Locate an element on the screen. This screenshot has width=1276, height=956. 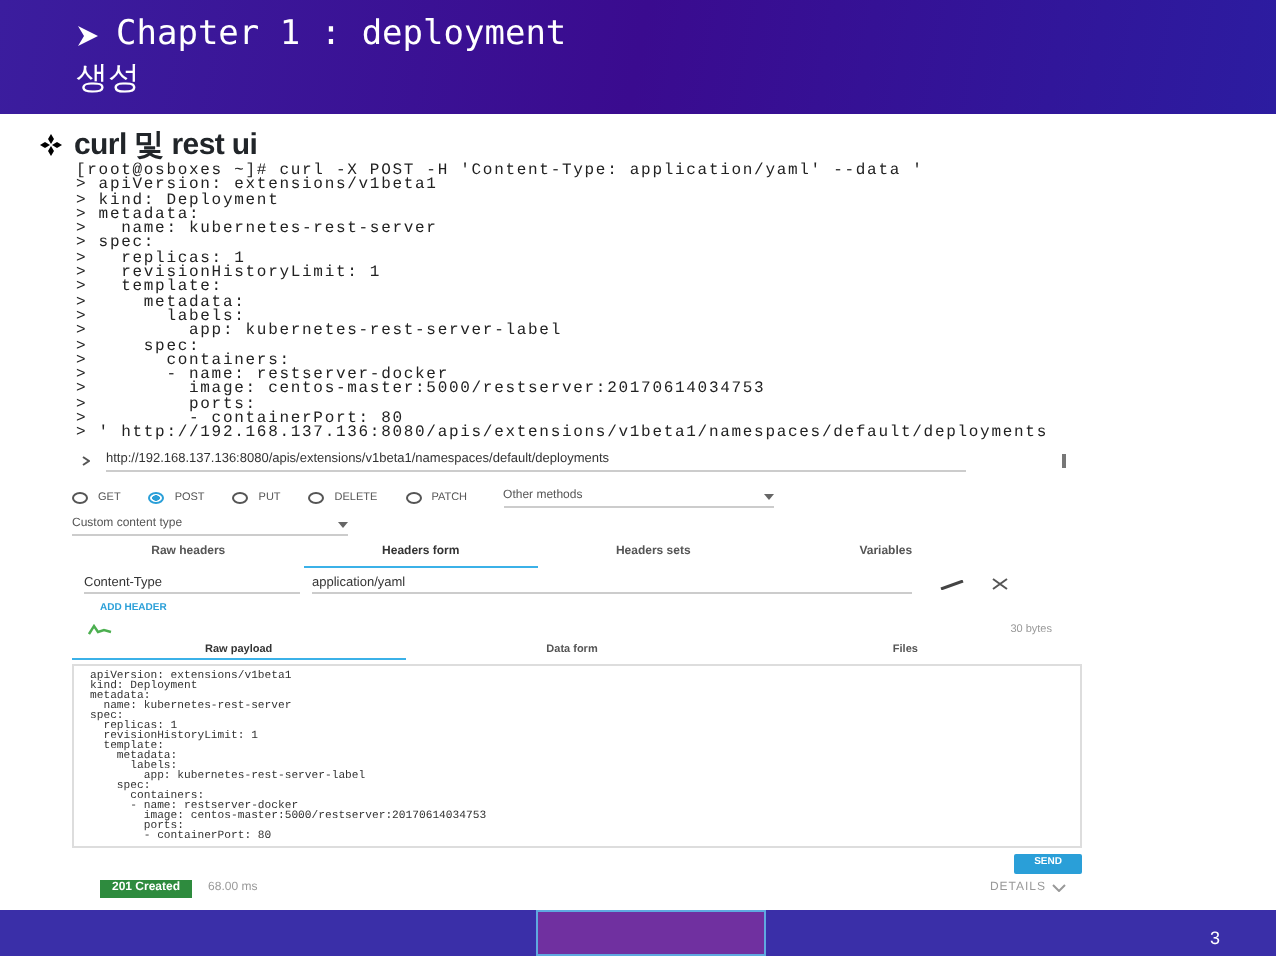
terminal-line: > - name: restserver-docker is located at coordinates (262, 375).